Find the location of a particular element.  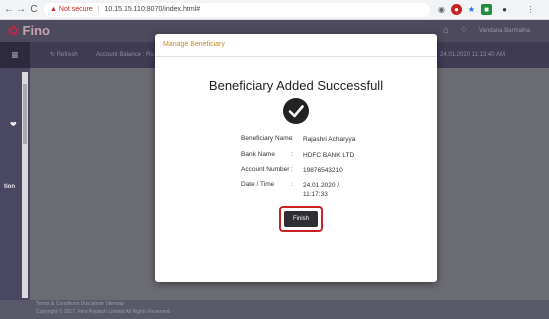

footer-links: Terms & Conditions Disclaimer Sitemap is located at coordinates (80, 304).